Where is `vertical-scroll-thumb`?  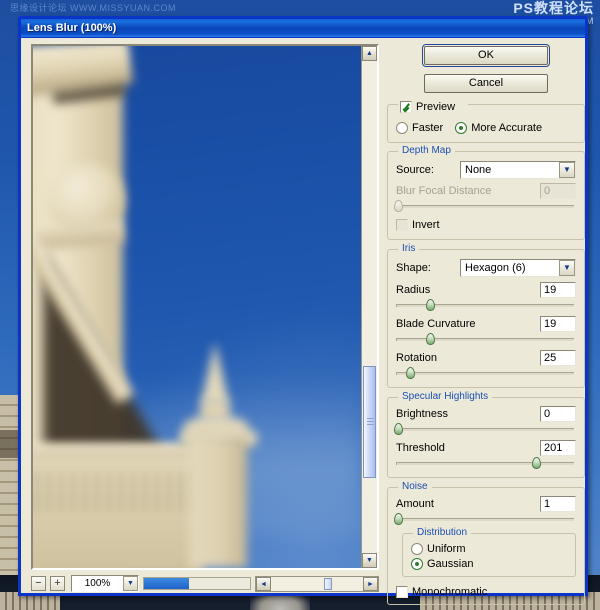
vertical-scroll-thumb is located at coordinates (369, 422).